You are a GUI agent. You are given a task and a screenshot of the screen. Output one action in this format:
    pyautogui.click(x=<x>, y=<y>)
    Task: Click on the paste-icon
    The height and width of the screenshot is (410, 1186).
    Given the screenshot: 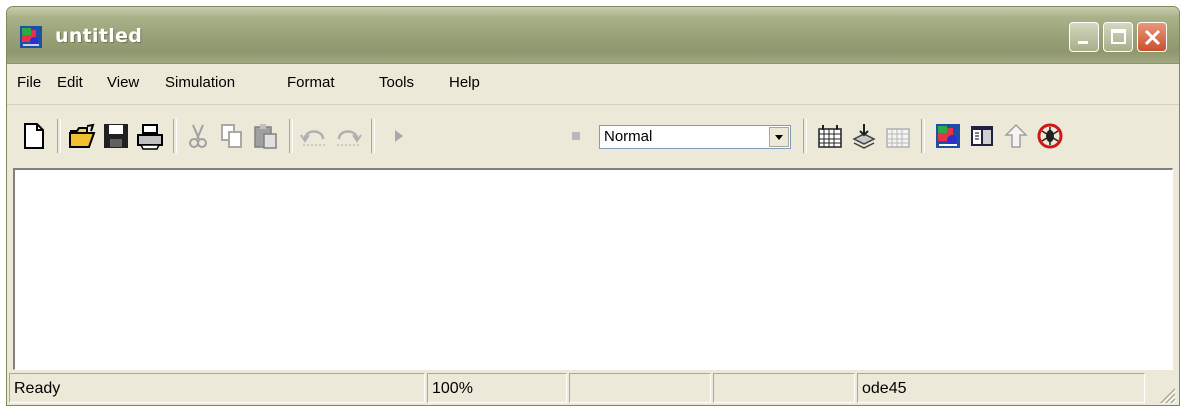 What is the action you would take?
    pyautogui.click(x=265, y=136)
    